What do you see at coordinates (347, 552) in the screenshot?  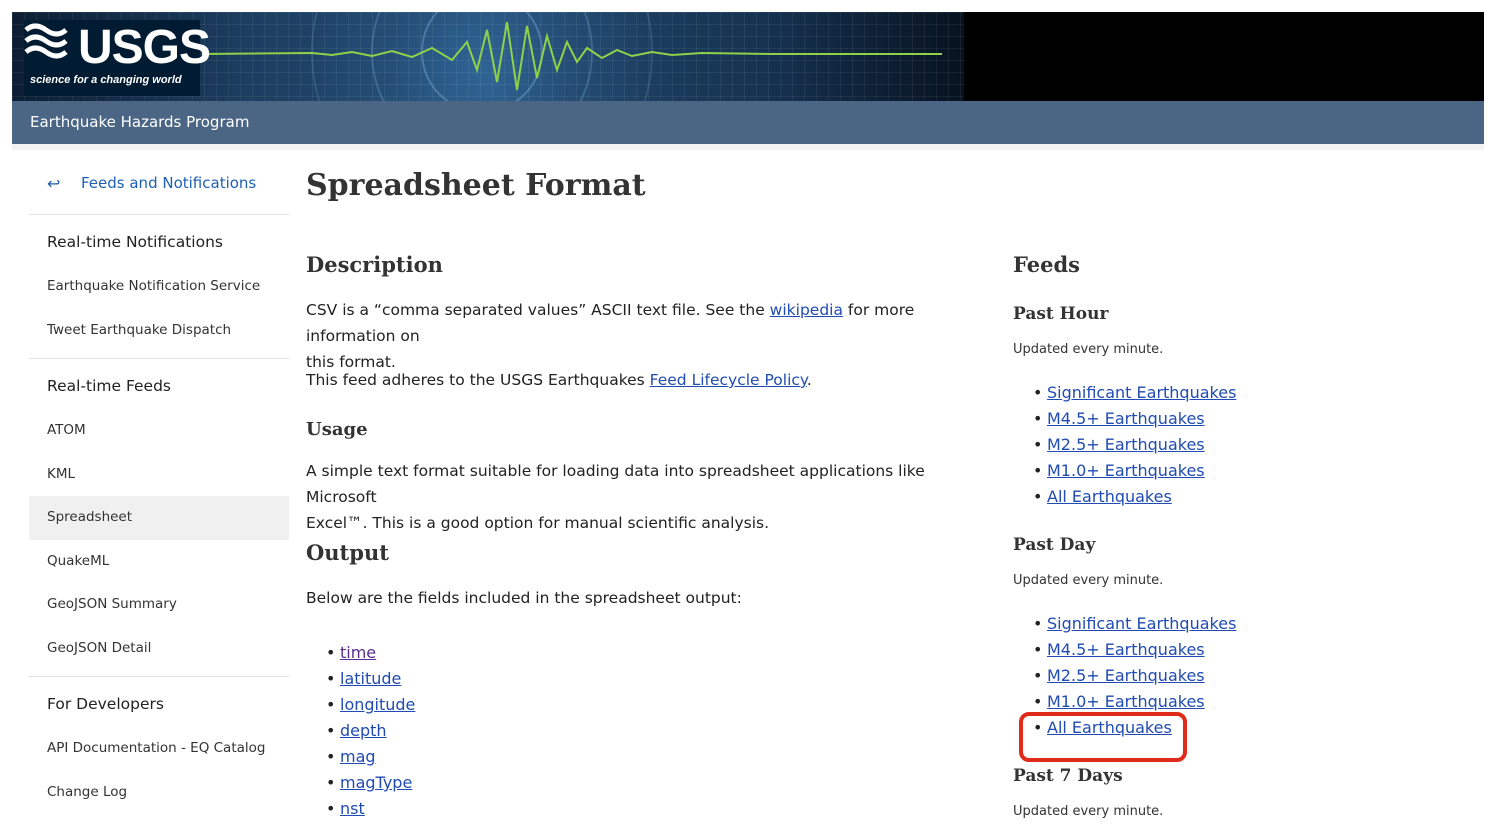 I see `output-heading: Output` at bounding box center [347, 552].